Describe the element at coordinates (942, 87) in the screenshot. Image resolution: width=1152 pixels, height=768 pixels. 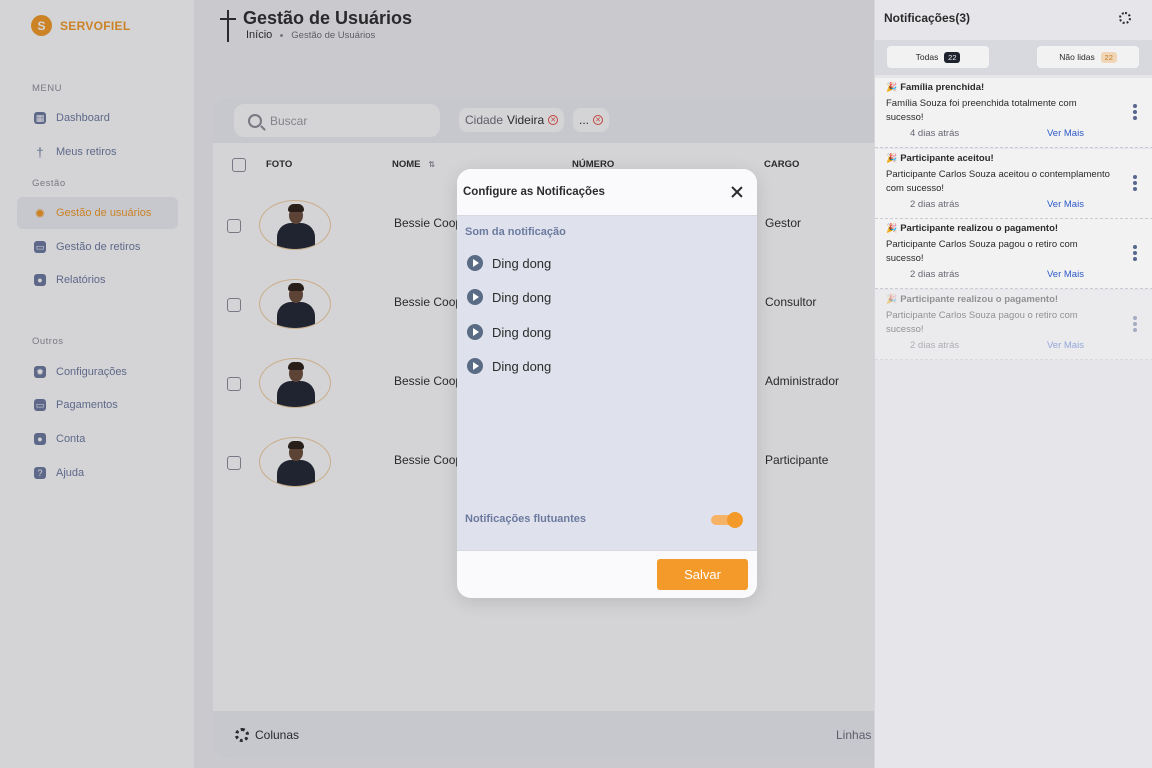
I see `notification-title: Família prenchida!` at that location.